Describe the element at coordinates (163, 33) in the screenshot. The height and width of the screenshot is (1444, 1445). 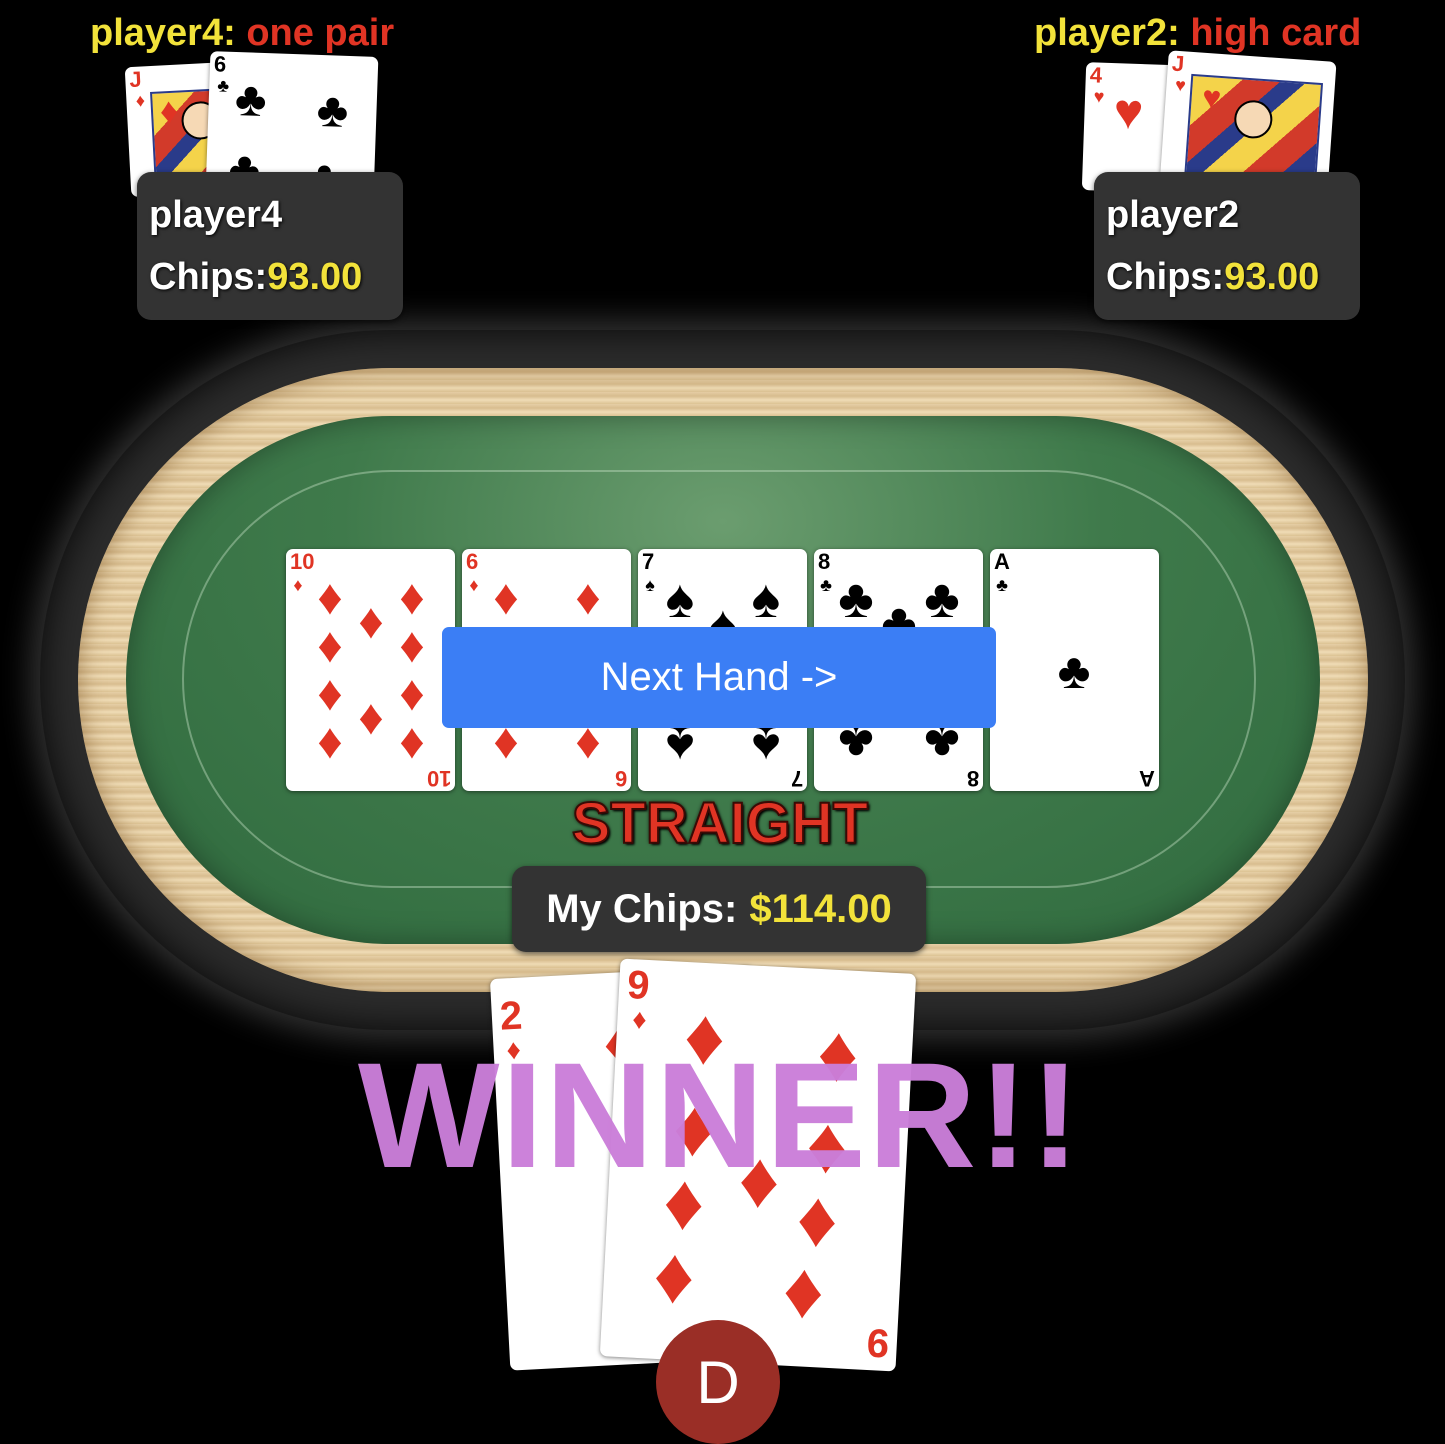
I see `player4-hand-label: player4:` at that location.